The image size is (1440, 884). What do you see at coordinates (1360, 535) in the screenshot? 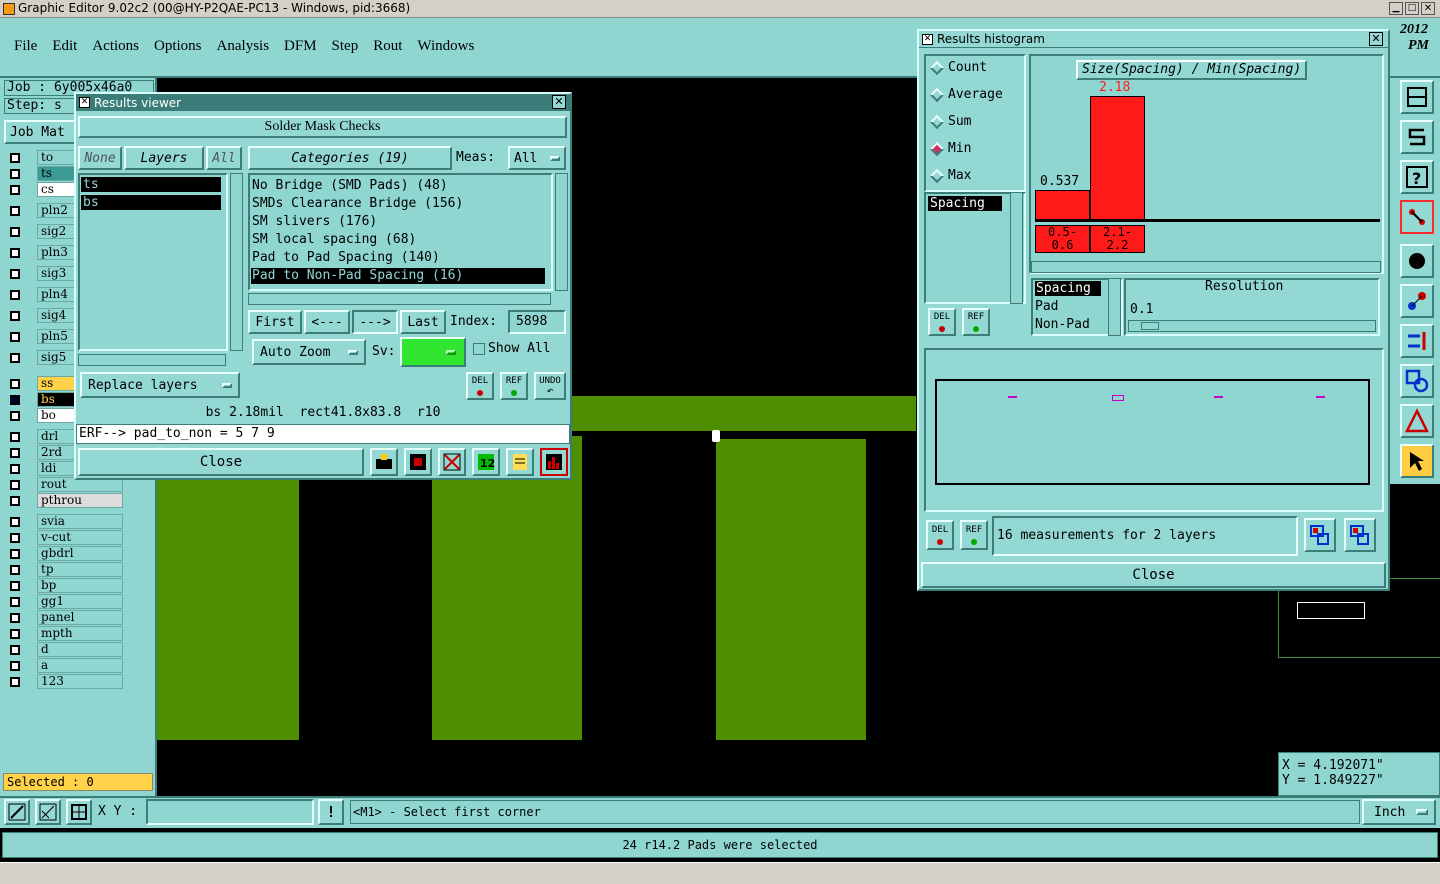
I see `import-icon` at bounding box center [1360, 535].